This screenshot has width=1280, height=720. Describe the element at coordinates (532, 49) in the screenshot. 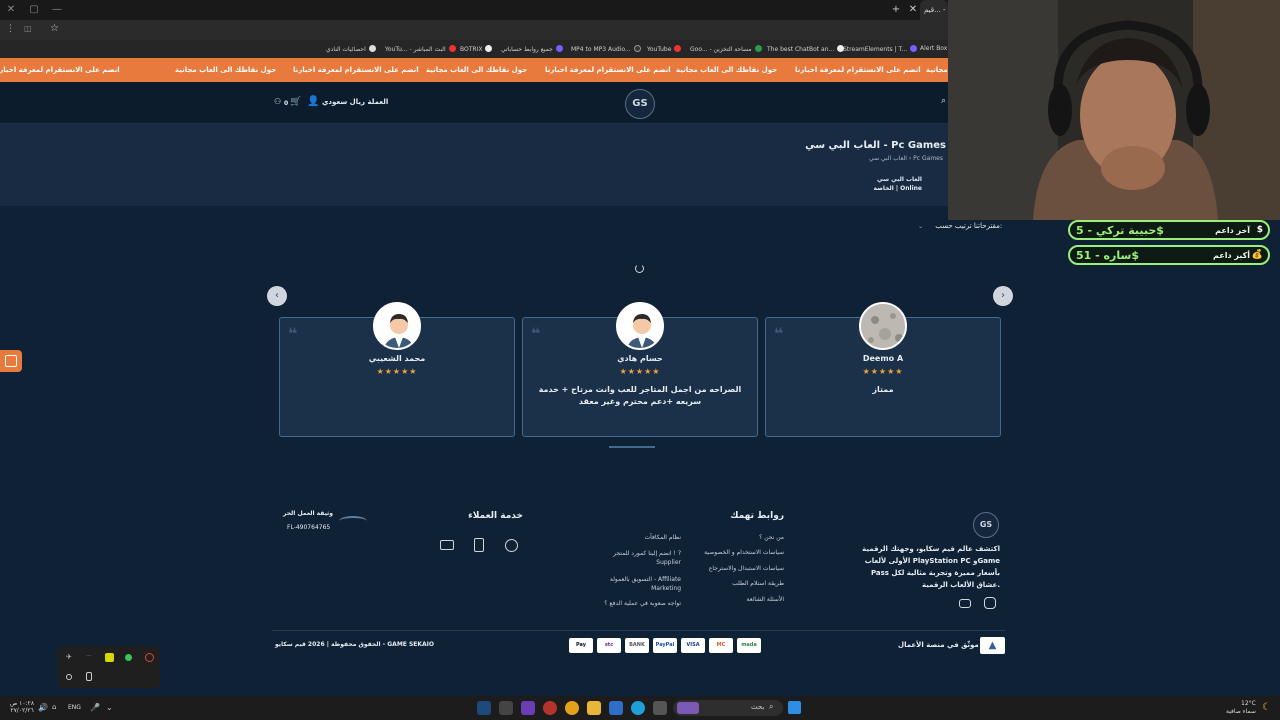

I see `bookmark-item: جميع روابط حساباتي` at that location.